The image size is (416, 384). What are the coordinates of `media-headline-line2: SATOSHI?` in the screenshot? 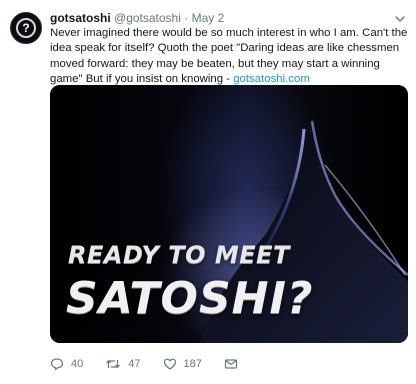 It's located at (190, 298).